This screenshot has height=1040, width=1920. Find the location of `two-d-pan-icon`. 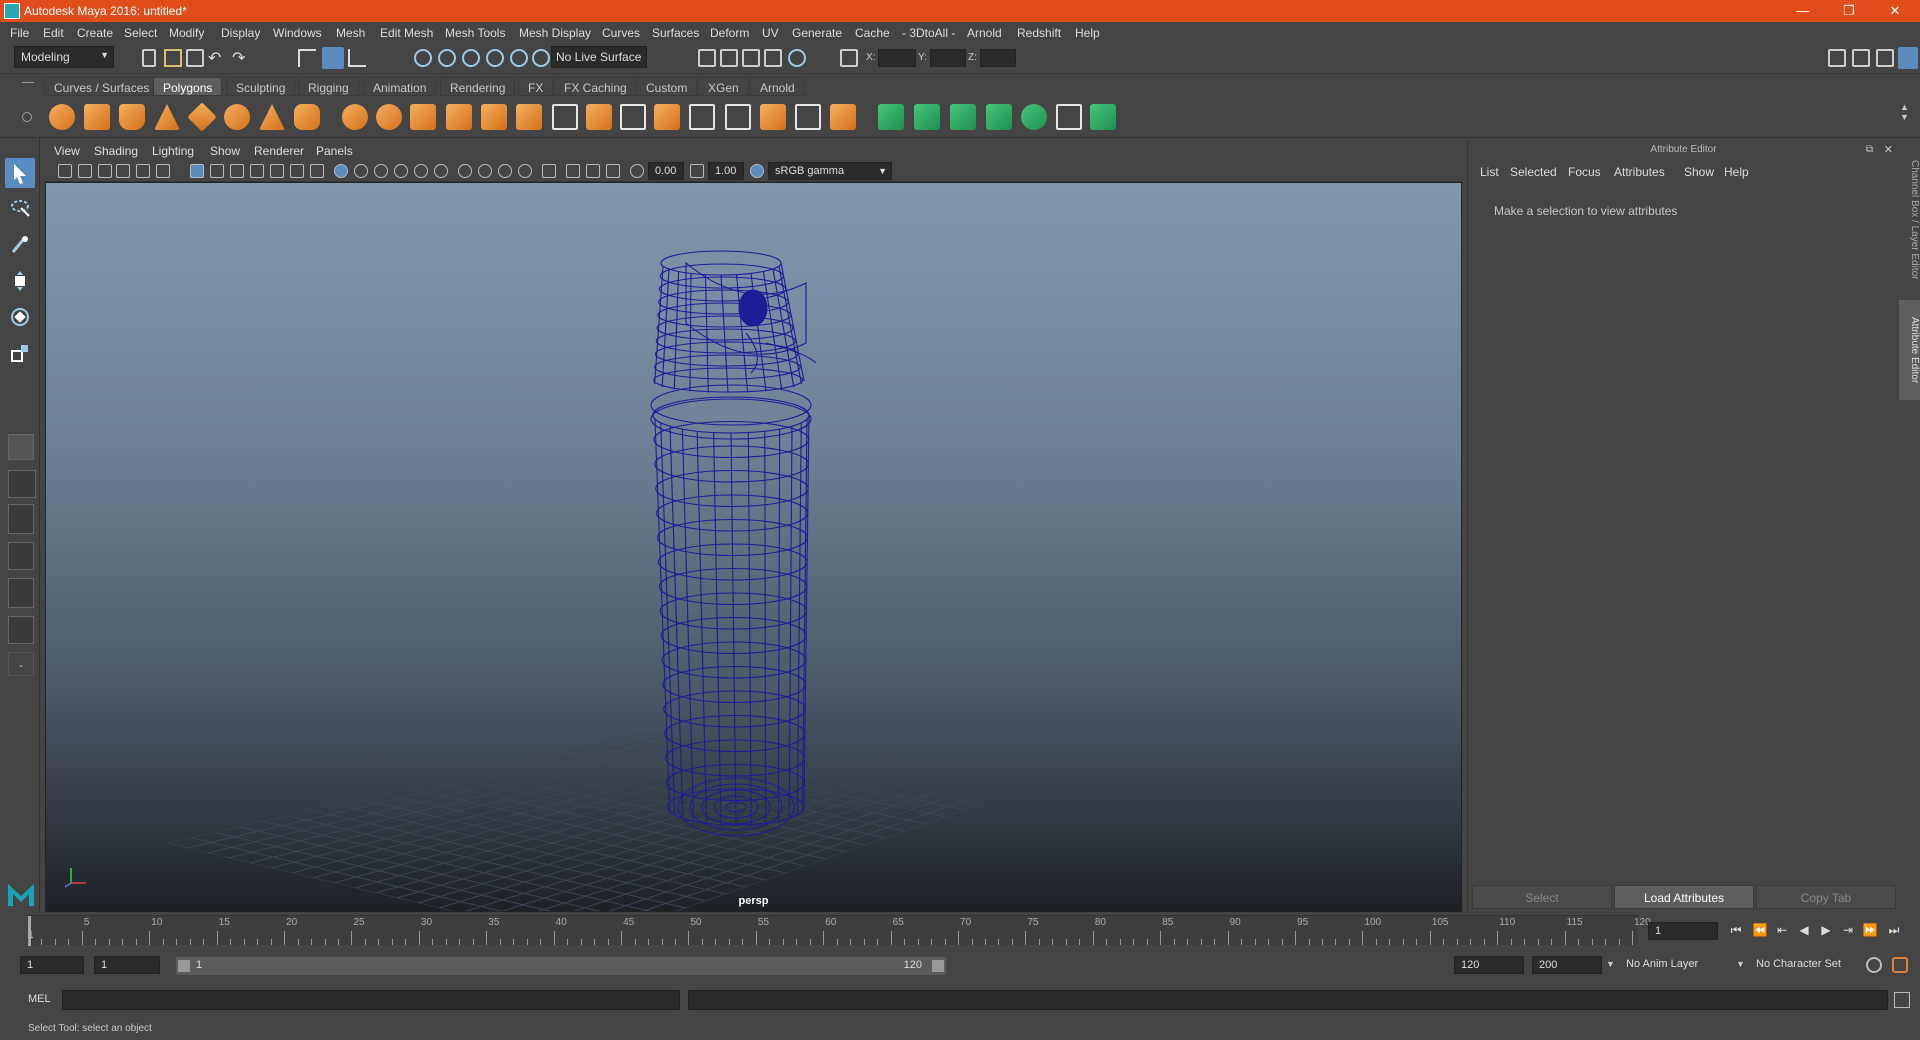

two-d-pan-icon is located at coordinates (143, 171).